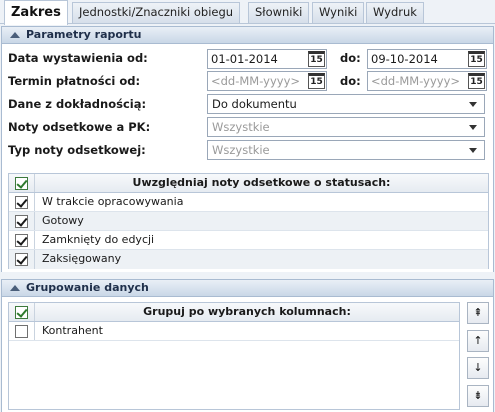 The image size is (495, 412). I want to click on issue-date-to-field: 09-10-2014 15, so click(427, 59).